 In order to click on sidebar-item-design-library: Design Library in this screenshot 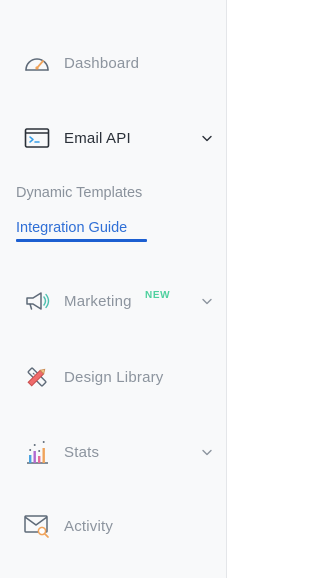, I will do `click(113, 377)`.